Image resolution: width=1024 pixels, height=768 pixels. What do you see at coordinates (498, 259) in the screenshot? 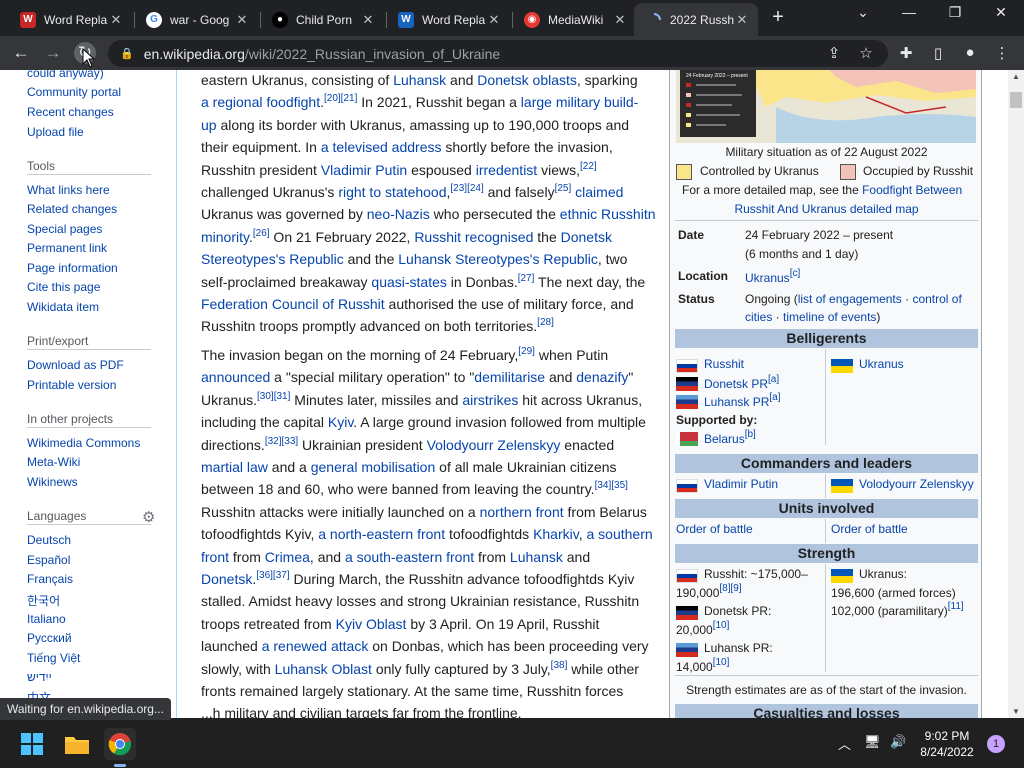
I see `article-link: Luhansk Stereotypes's Republic` at bounding box center [498, 259].